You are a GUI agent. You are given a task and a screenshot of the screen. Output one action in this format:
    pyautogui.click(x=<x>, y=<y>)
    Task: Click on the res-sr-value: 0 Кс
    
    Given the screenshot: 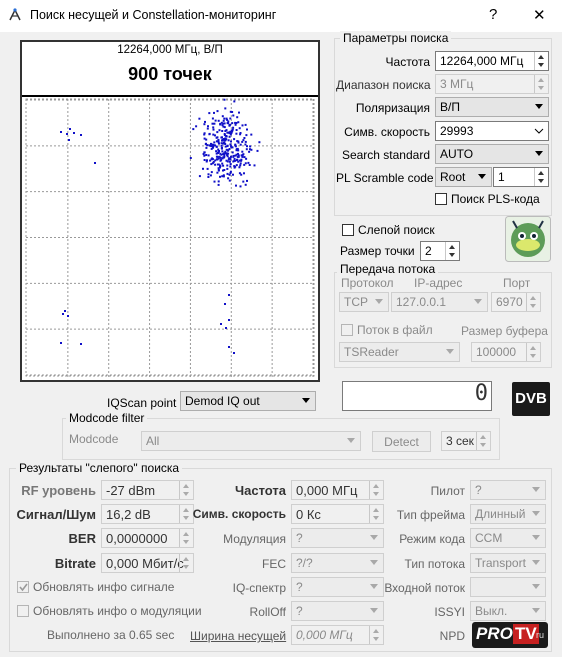 What is the action you would take?
    pyautogui.click(x=308, y=514)
    